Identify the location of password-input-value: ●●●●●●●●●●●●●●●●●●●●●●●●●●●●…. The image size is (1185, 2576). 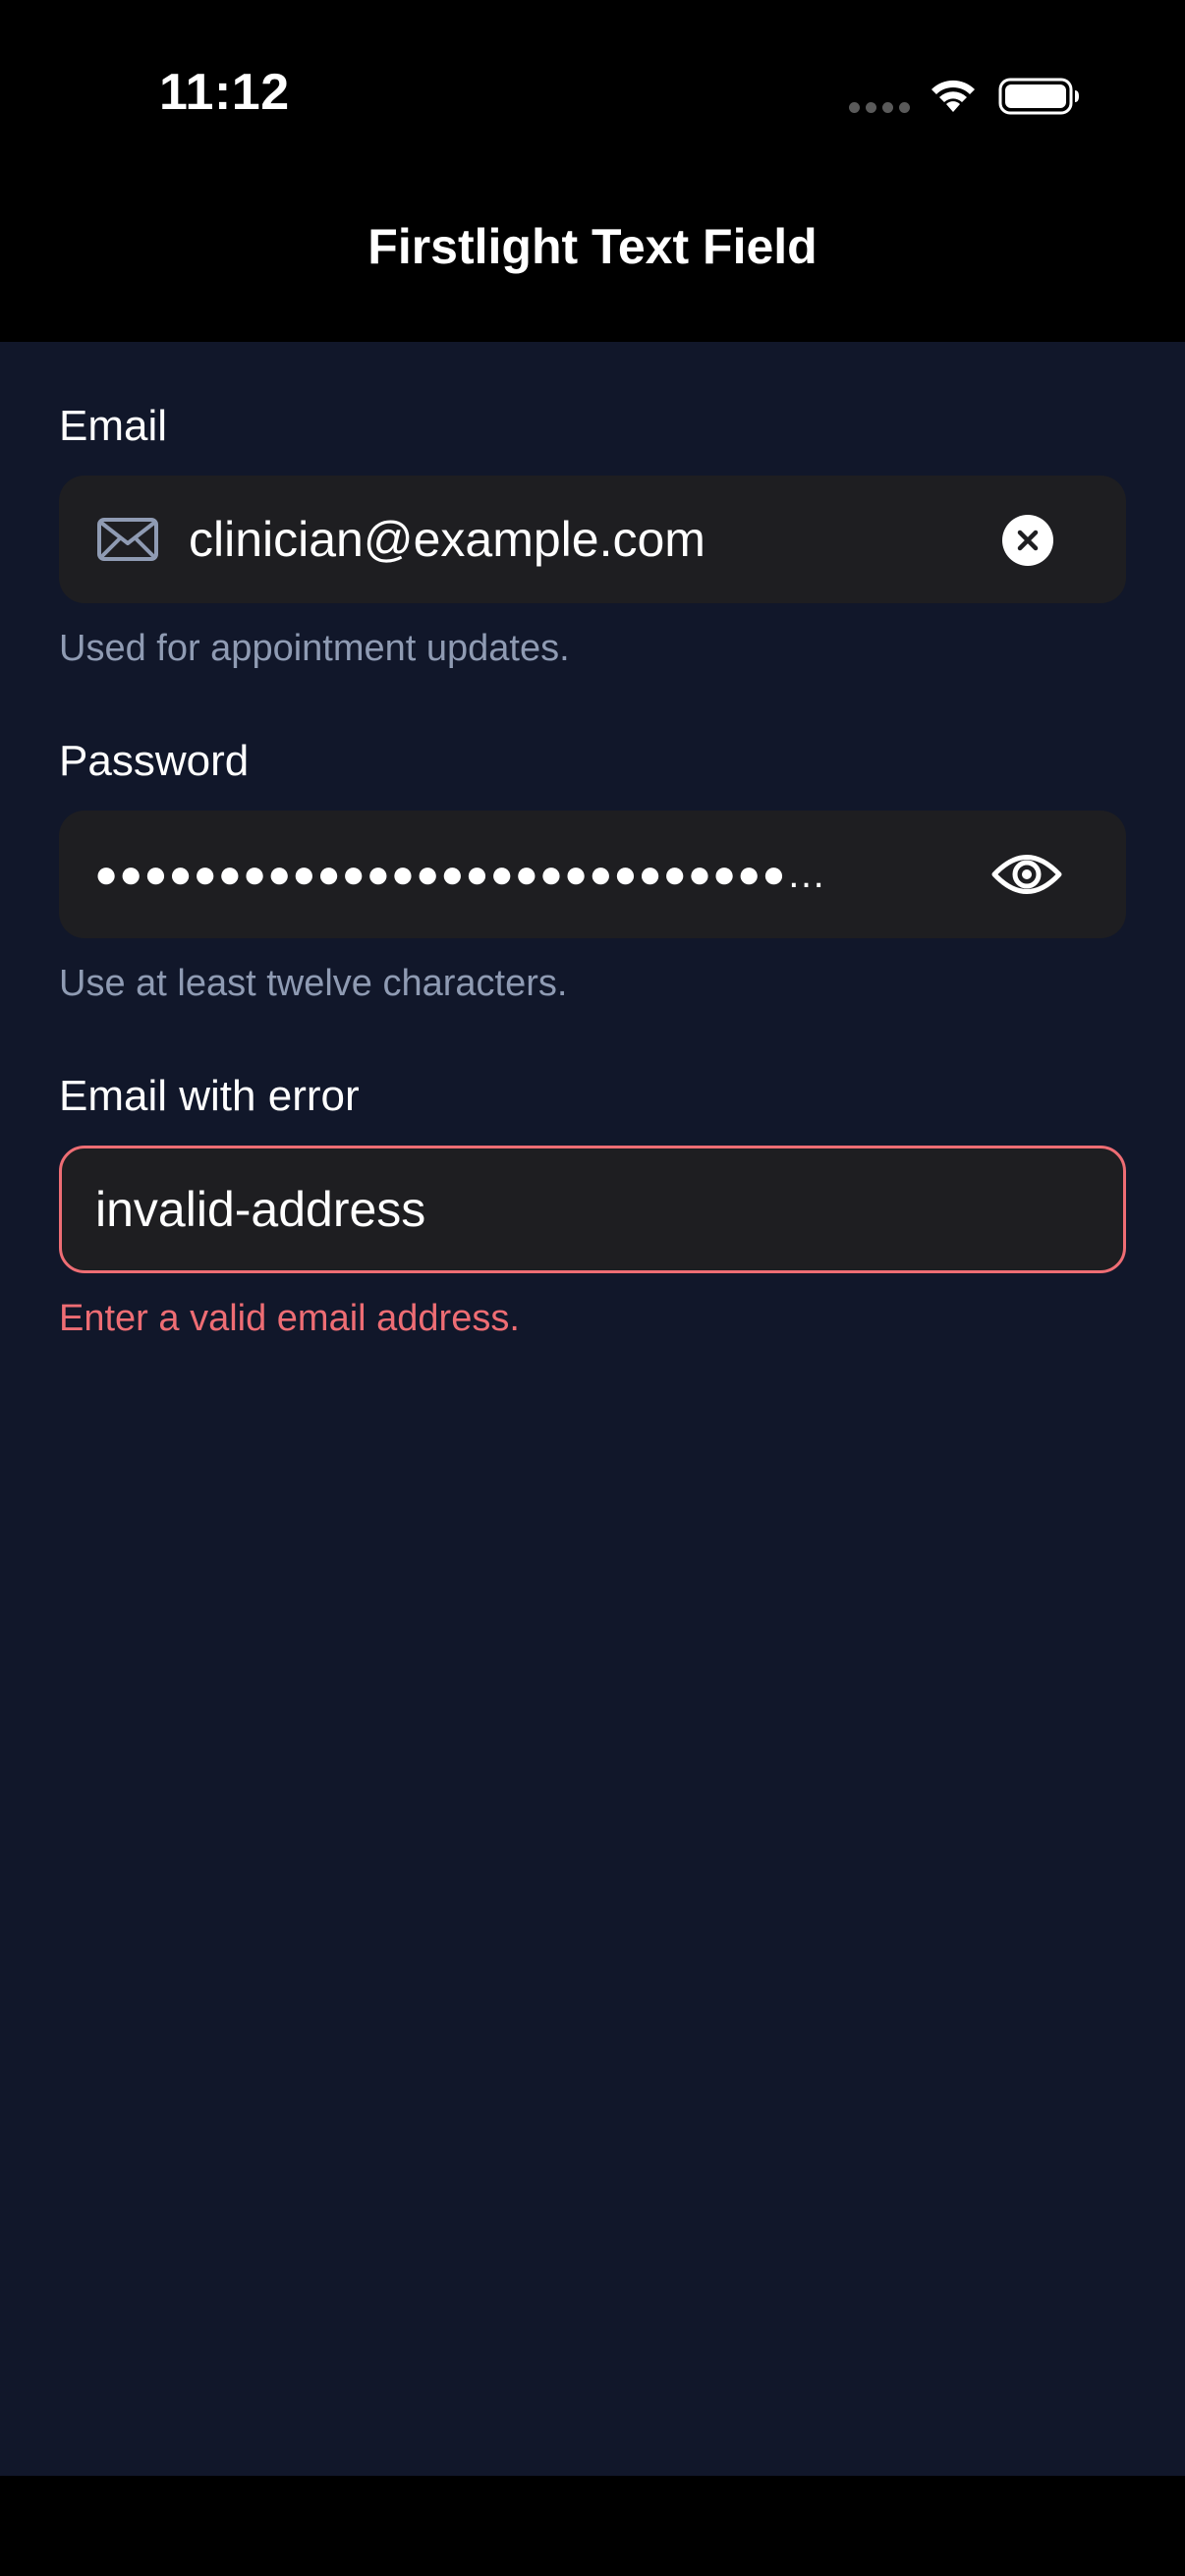
(517, 874).